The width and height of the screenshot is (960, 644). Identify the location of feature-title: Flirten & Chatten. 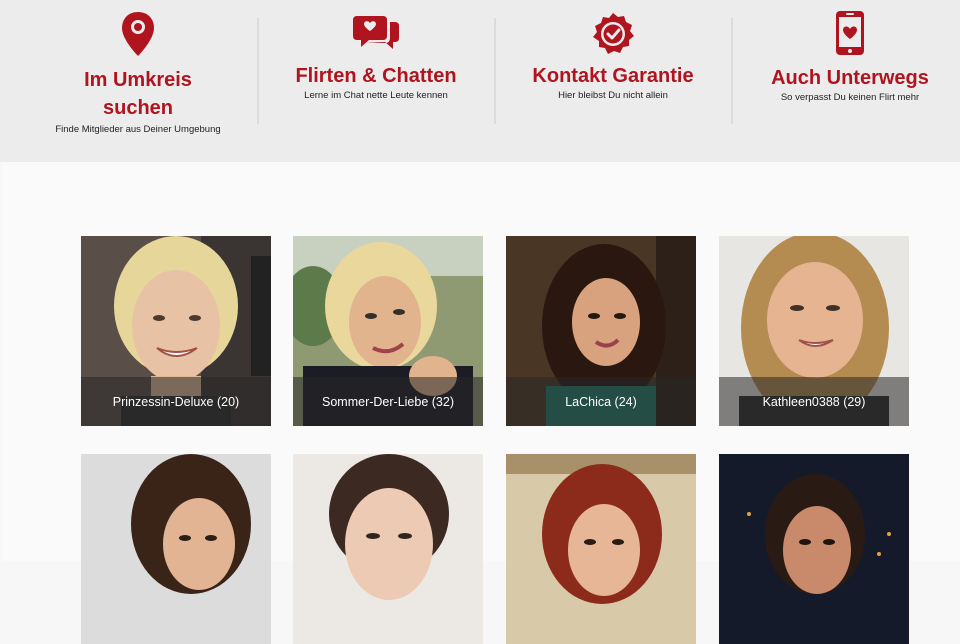
(376, 76).